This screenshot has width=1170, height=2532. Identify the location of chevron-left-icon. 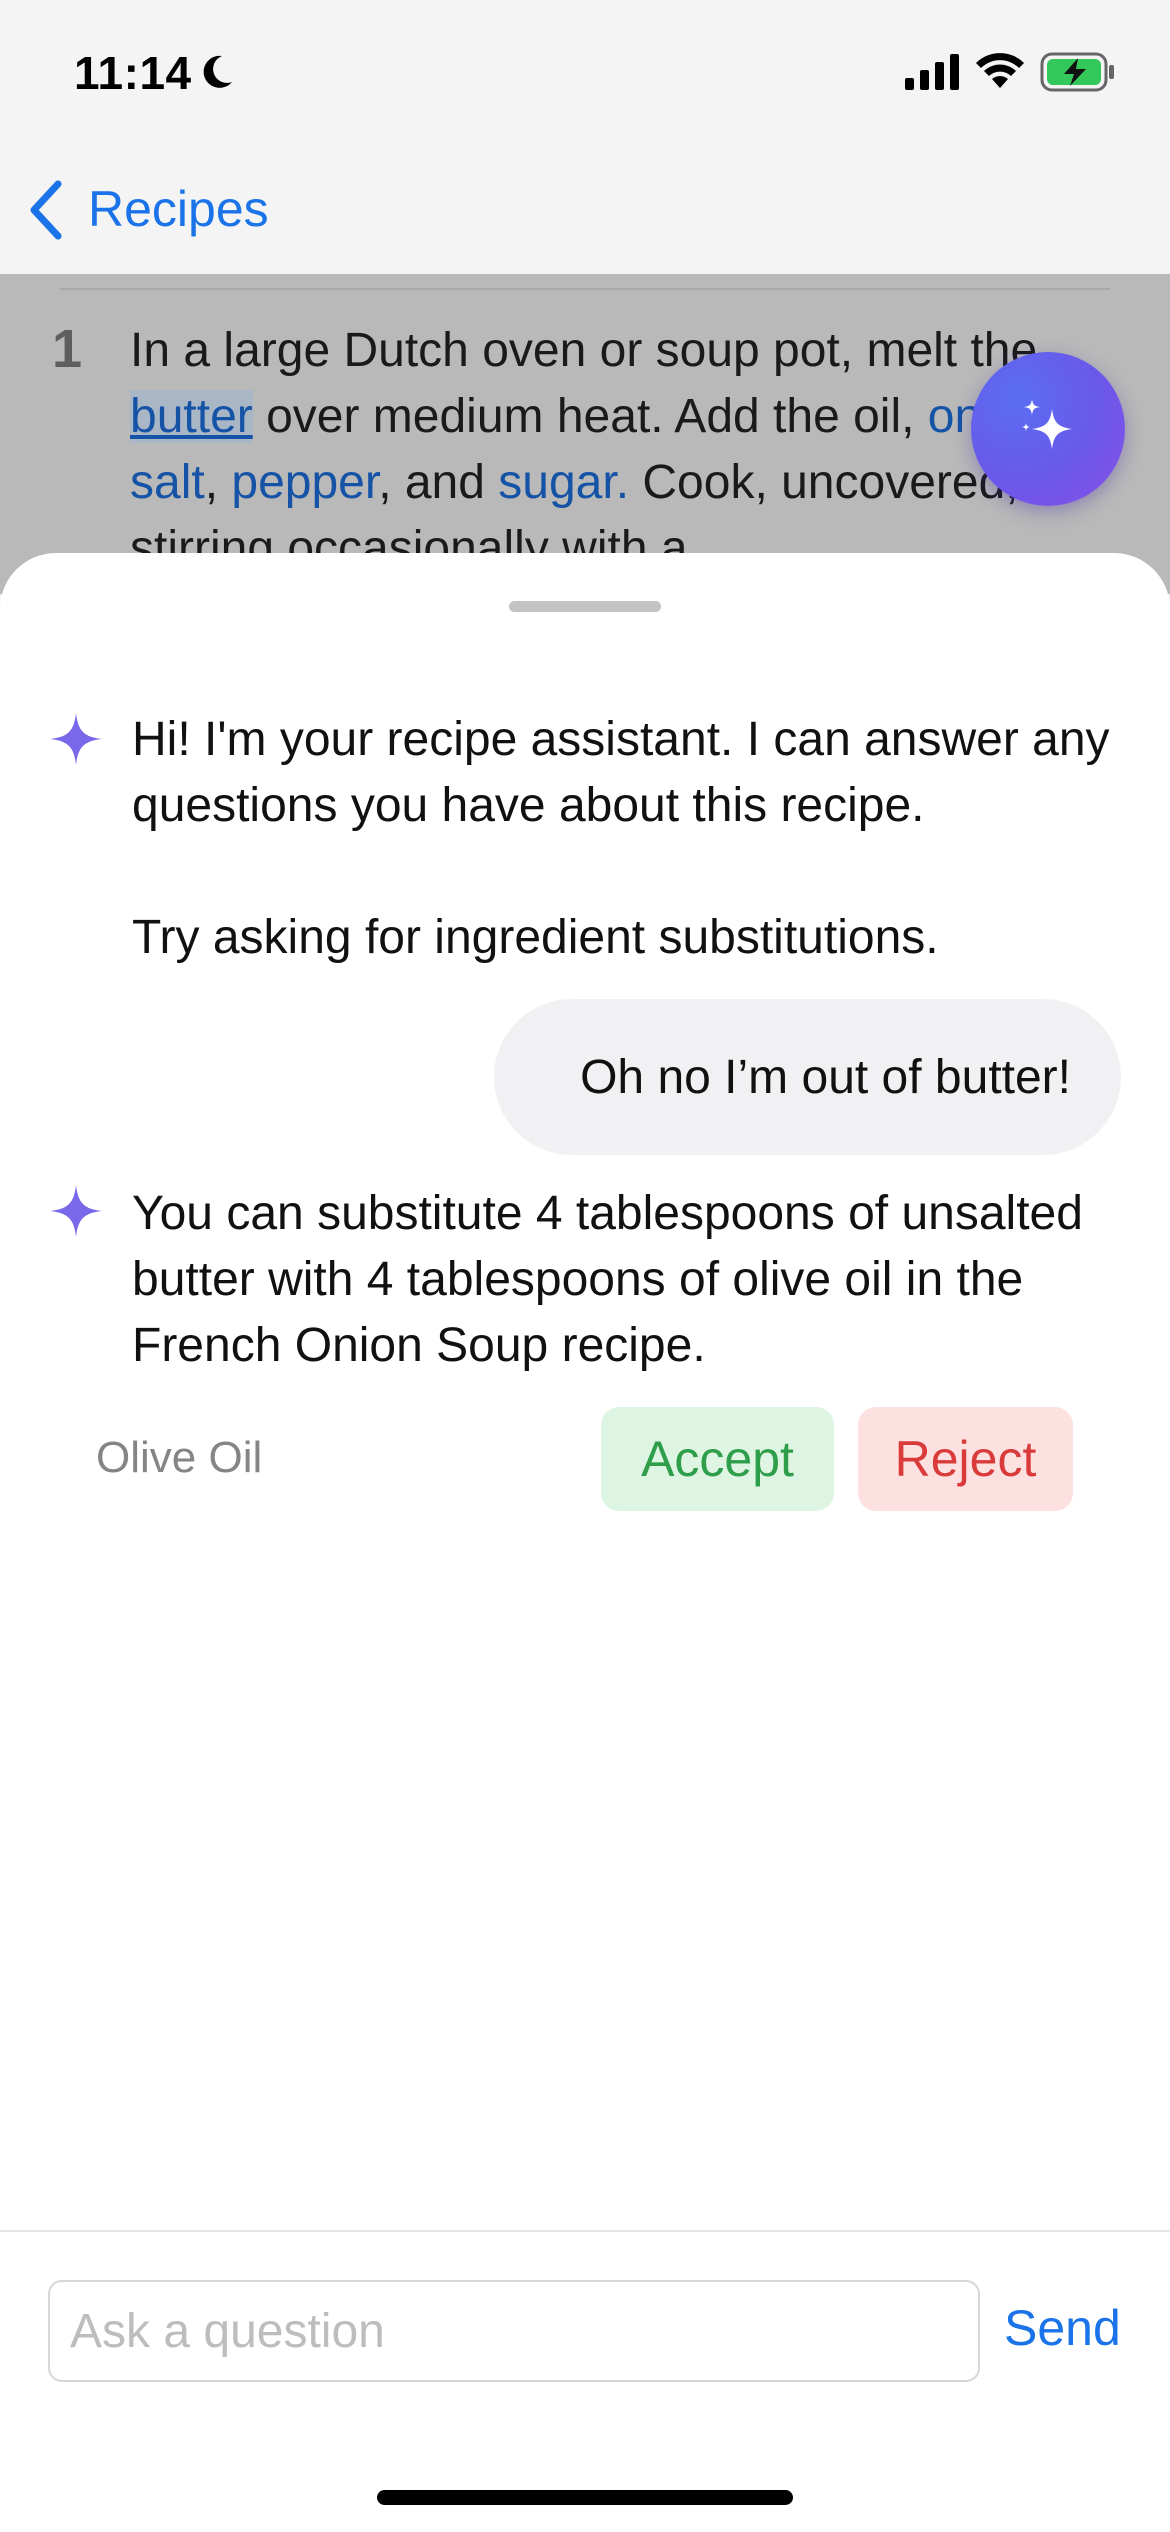
(46, 210).